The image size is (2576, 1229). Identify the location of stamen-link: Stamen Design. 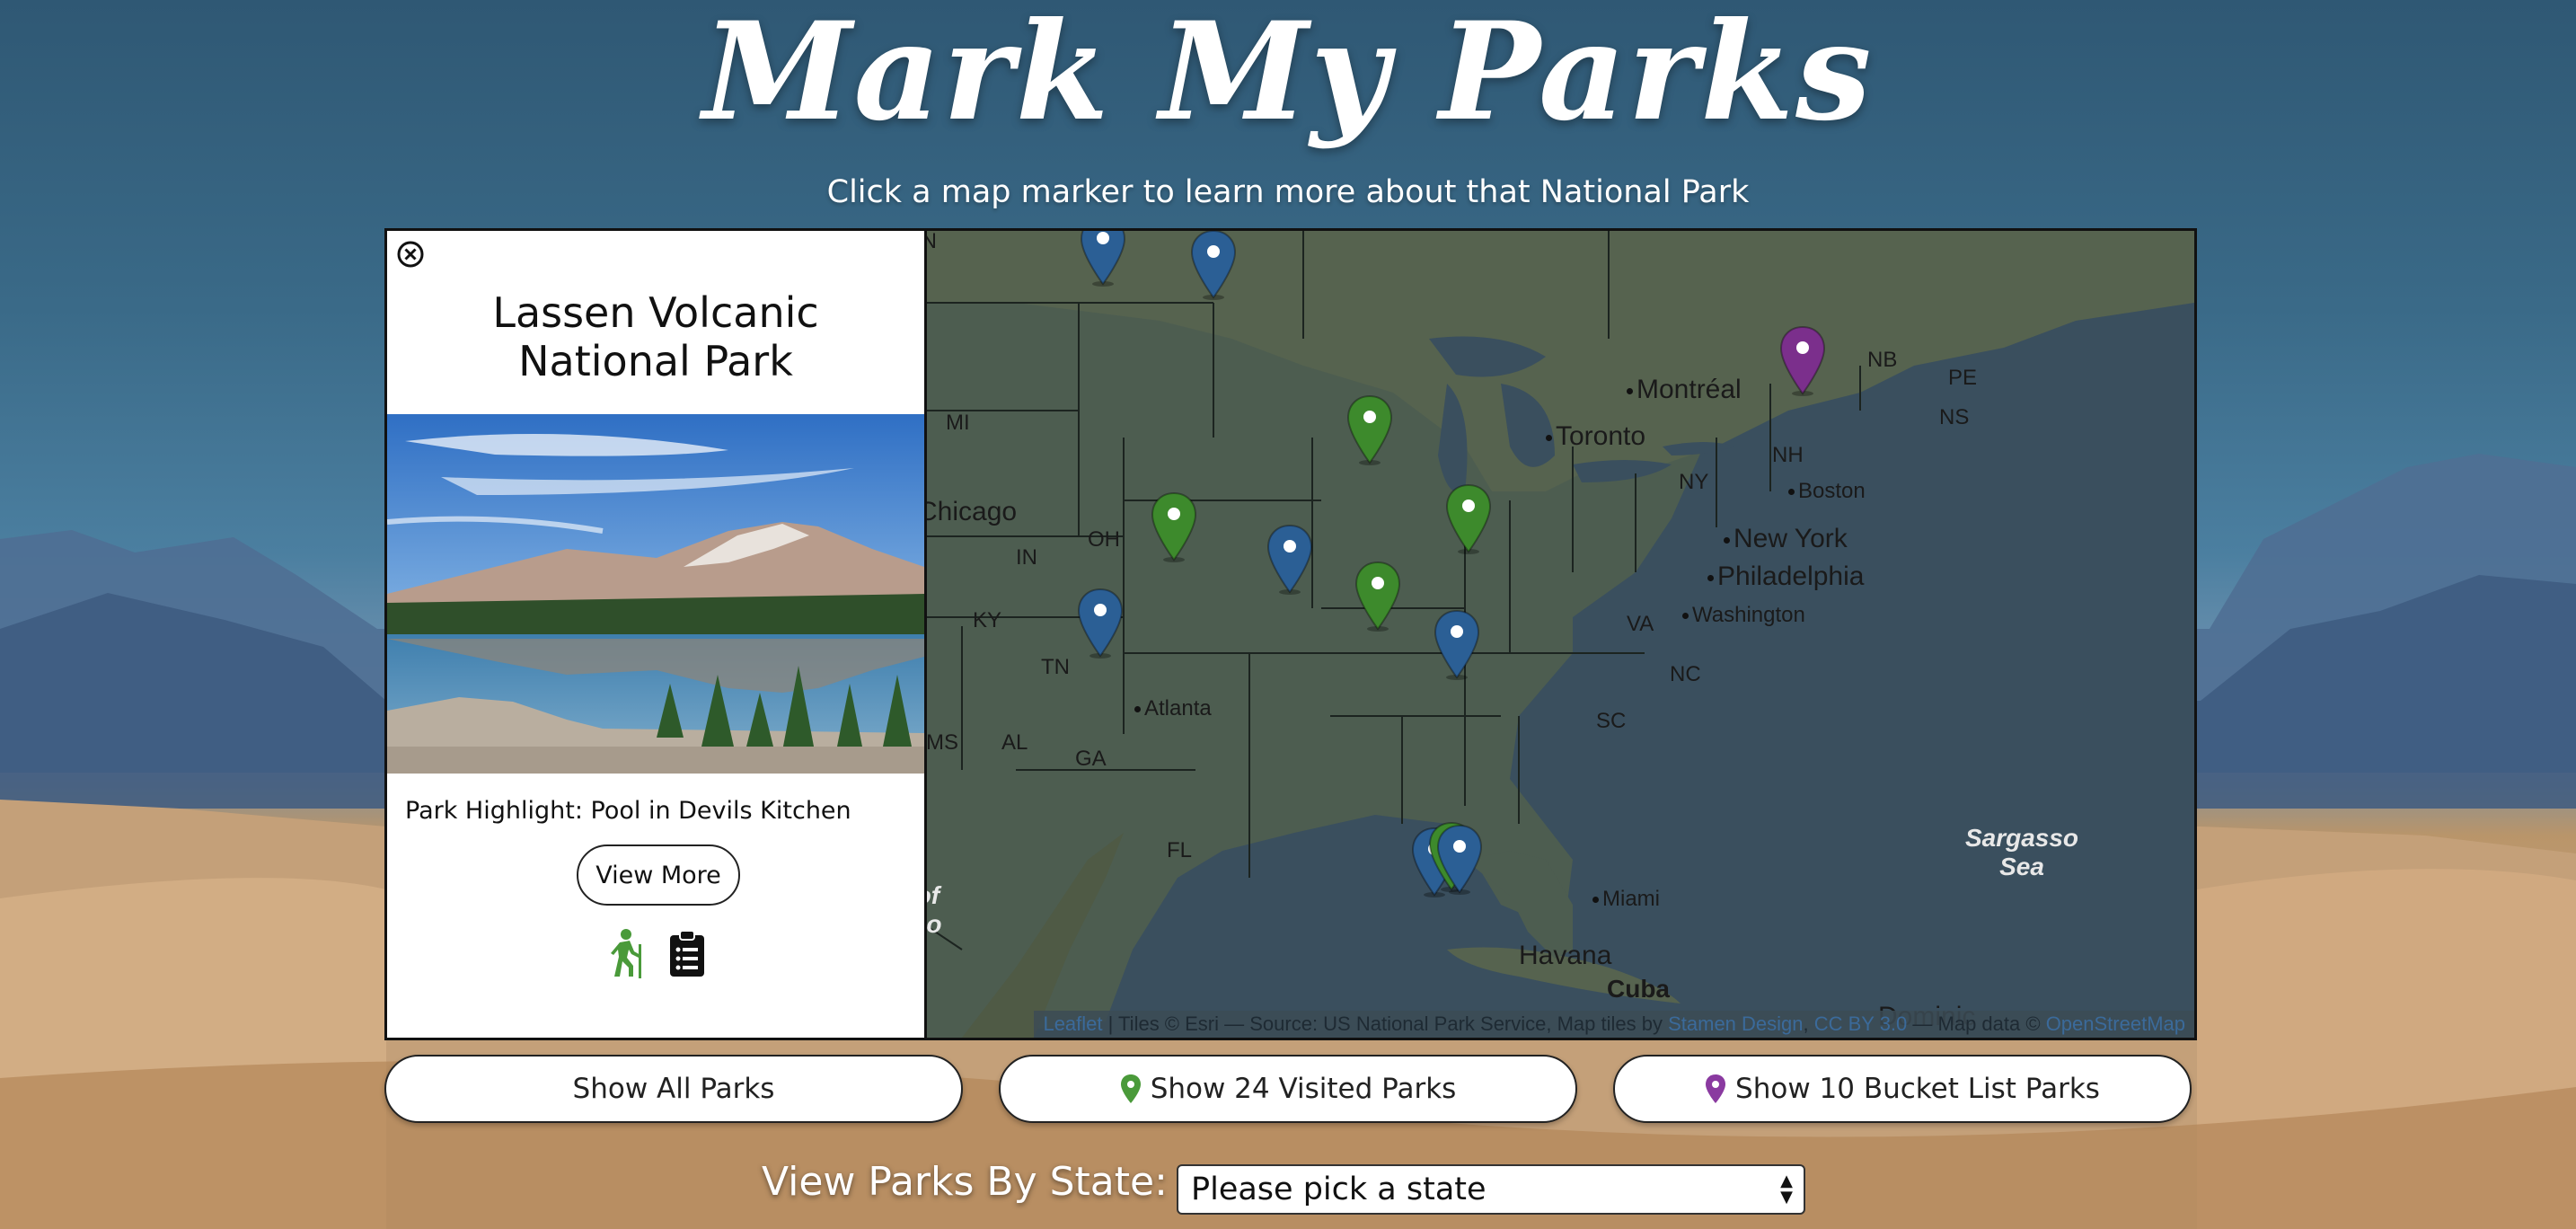
(1735, 1023).